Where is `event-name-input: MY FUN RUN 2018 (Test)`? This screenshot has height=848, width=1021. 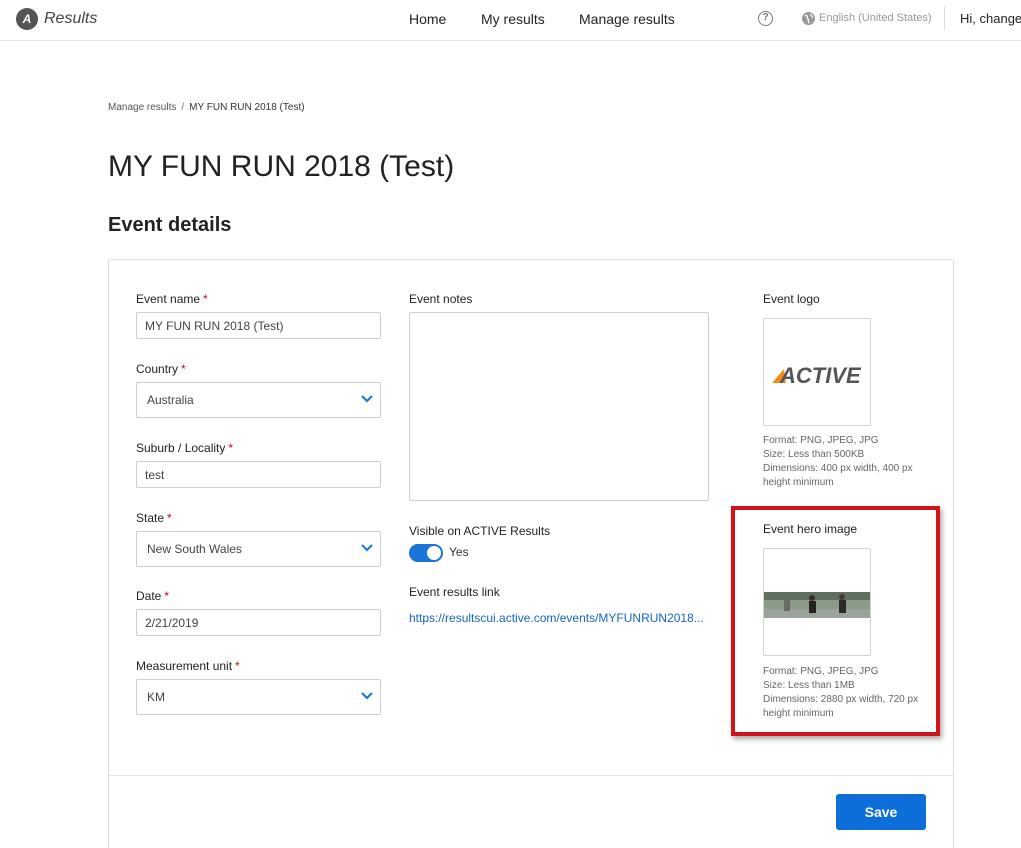 event-name-input: MY FUN RUN 2018 (Test) is located at coordinates (258, 325).